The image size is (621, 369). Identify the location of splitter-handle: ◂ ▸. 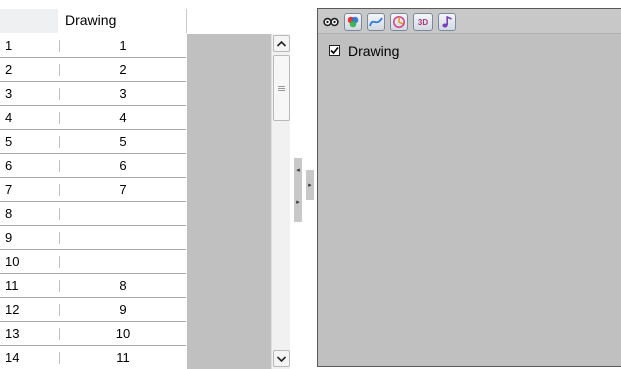
(298, 190).